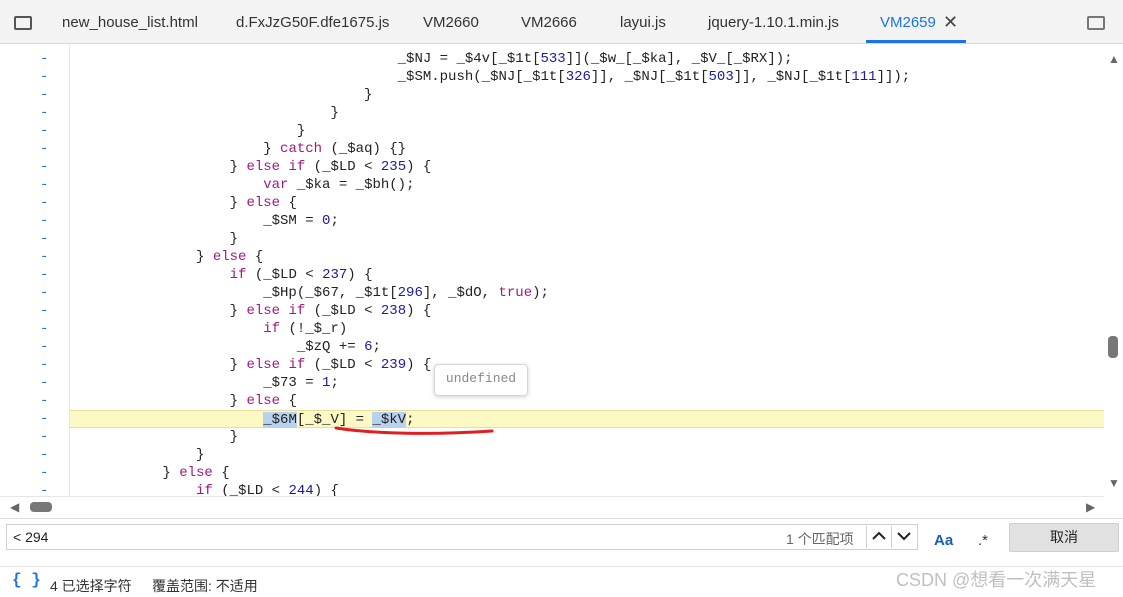 Image resolution: width=1123 pixels, height=597 pixels. What do you see at coordinates (41, 507) in the screenshot?
I see `horizontal-scroll-thumb` at bounding box center [41, 507].